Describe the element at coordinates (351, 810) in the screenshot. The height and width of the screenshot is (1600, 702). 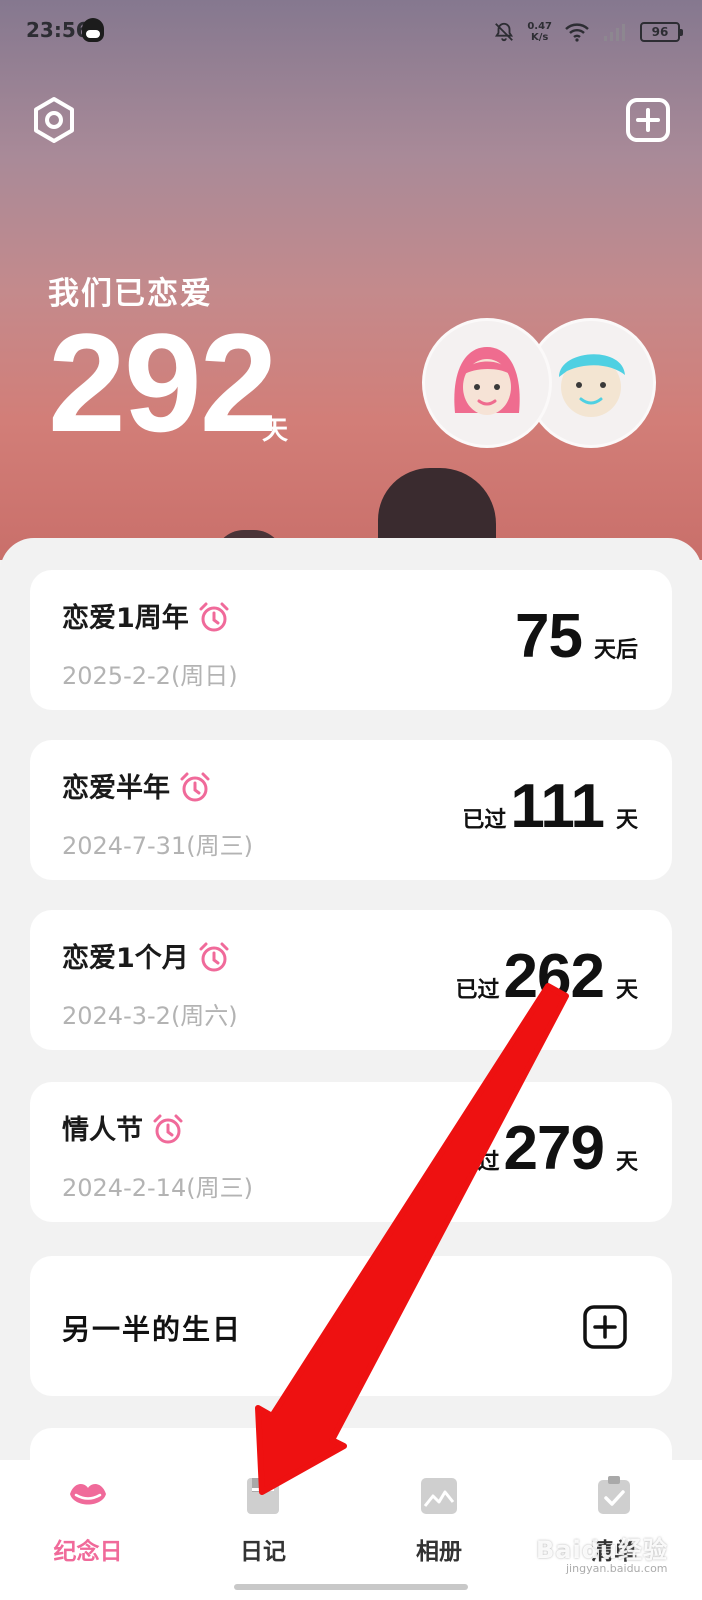
I see `anniversary-card: 恋爱半年 2024-7-31(周三) 已过 111 天` at that location.